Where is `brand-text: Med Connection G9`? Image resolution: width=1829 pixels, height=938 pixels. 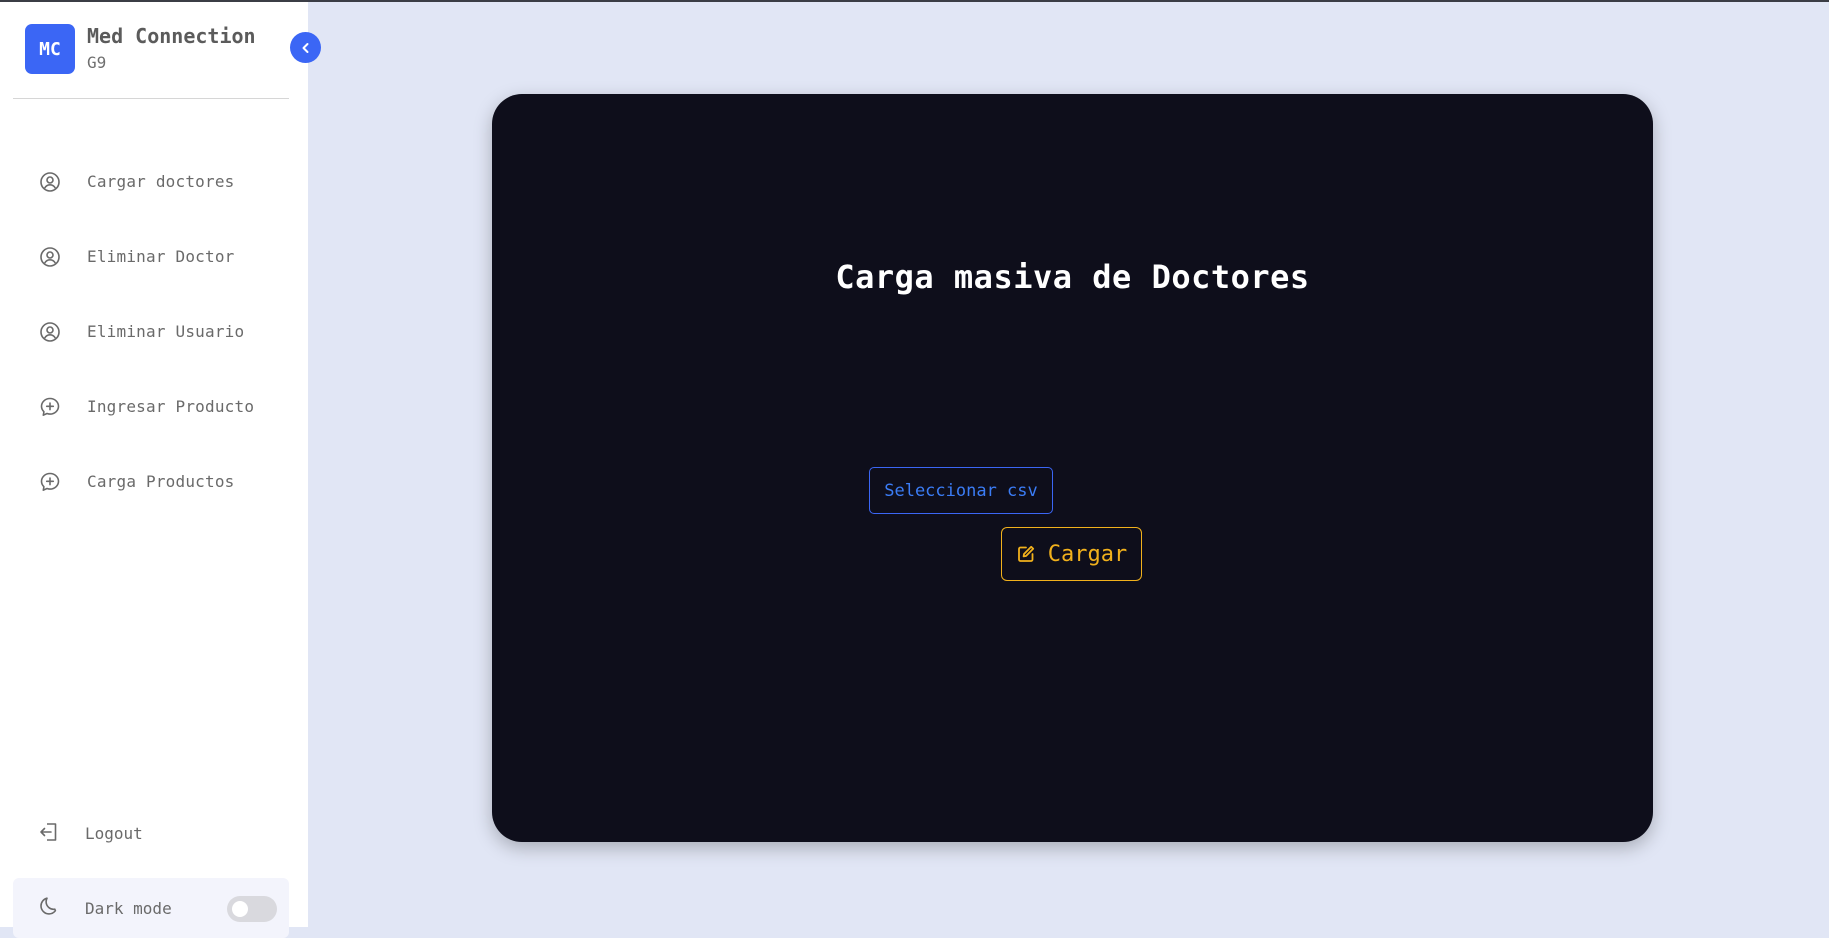 brand-text: Med Connection G9 is located at coordinates (171, 49).